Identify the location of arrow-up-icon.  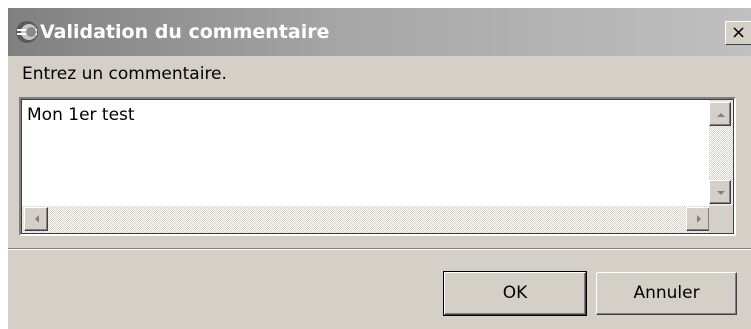
(721, 115).